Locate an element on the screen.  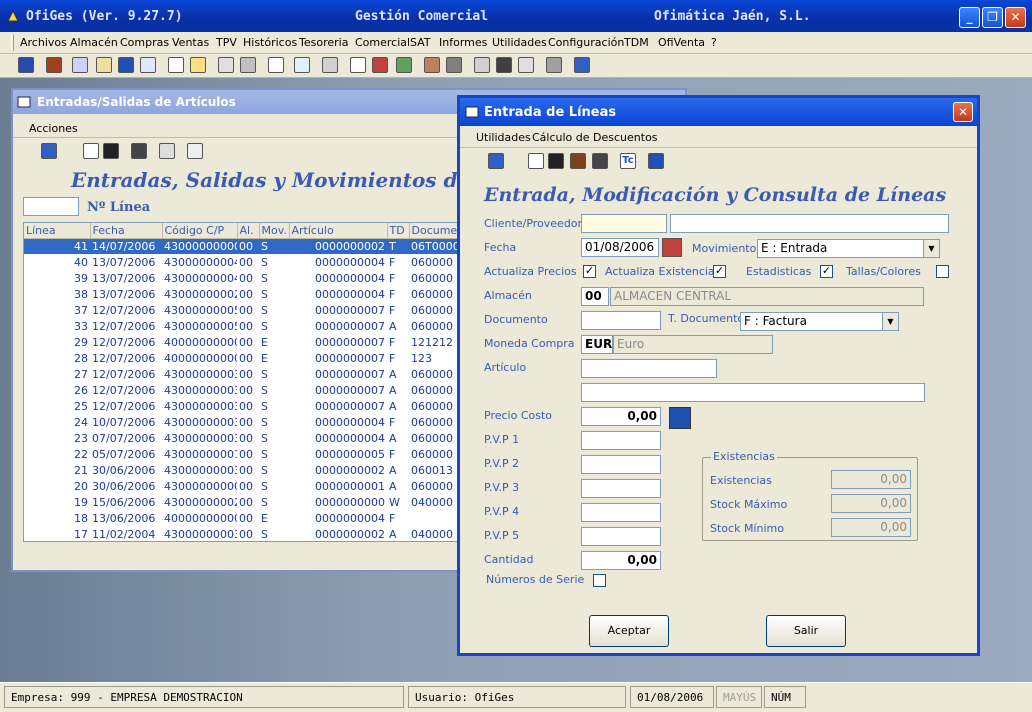
documento-input is located at coordinates (621, 320).